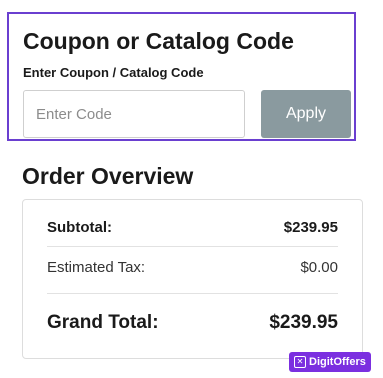  What do you see at coordinates (113, 72) in the screenshot?
I see `coupon-field-label: Enter Coupon / Catalog Code` at bounding box center [113, 72].